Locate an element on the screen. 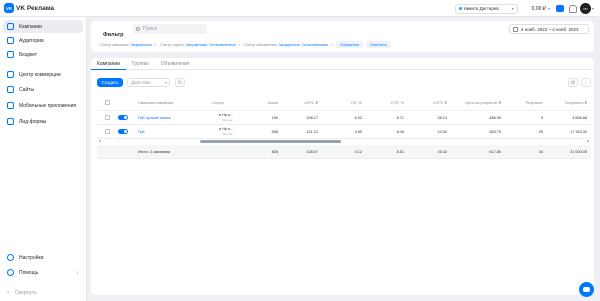  column-header-result: Результат is located at coordinates (525, 102).